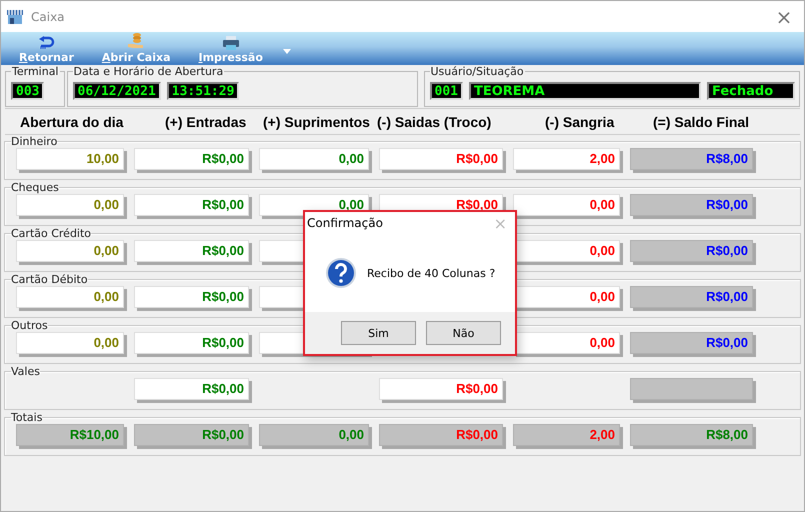 The width and height of the screenshot is (805, 512). I want to click on window-title: Caixa, so click(48, 17).